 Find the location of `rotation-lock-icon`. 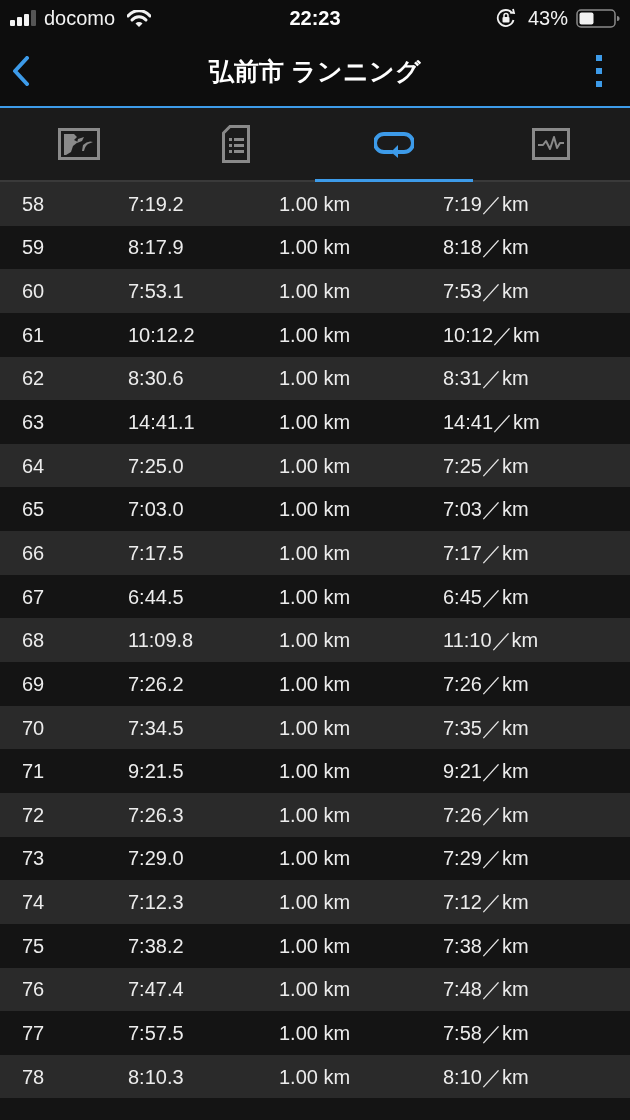

rotation-lock-icon is located at coordinates (505, 18).